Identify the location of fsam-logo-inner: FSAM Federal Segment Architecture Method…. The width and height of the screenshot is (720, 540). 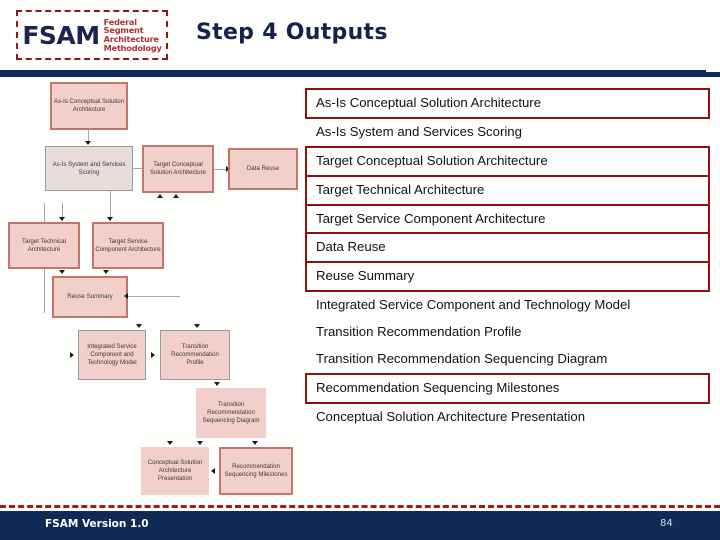
(91, 35).